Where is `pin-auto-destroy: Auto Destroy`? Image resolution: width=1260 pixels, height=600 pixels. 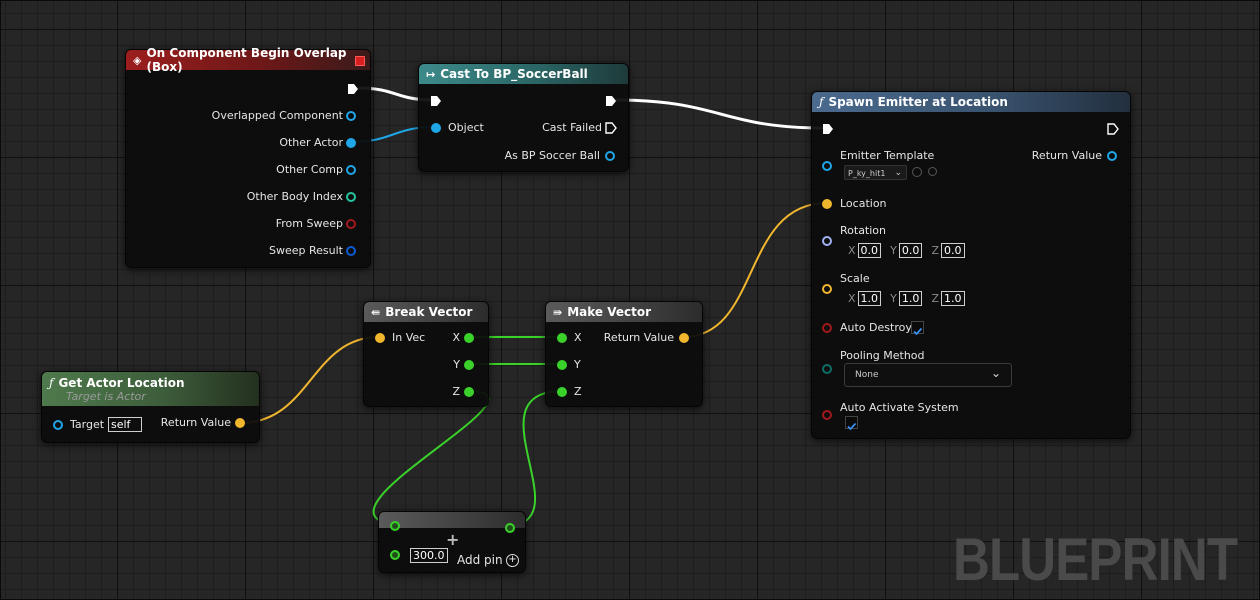 pin-auto-destroy: Auto Destroy is located at coordinates (876, 327).